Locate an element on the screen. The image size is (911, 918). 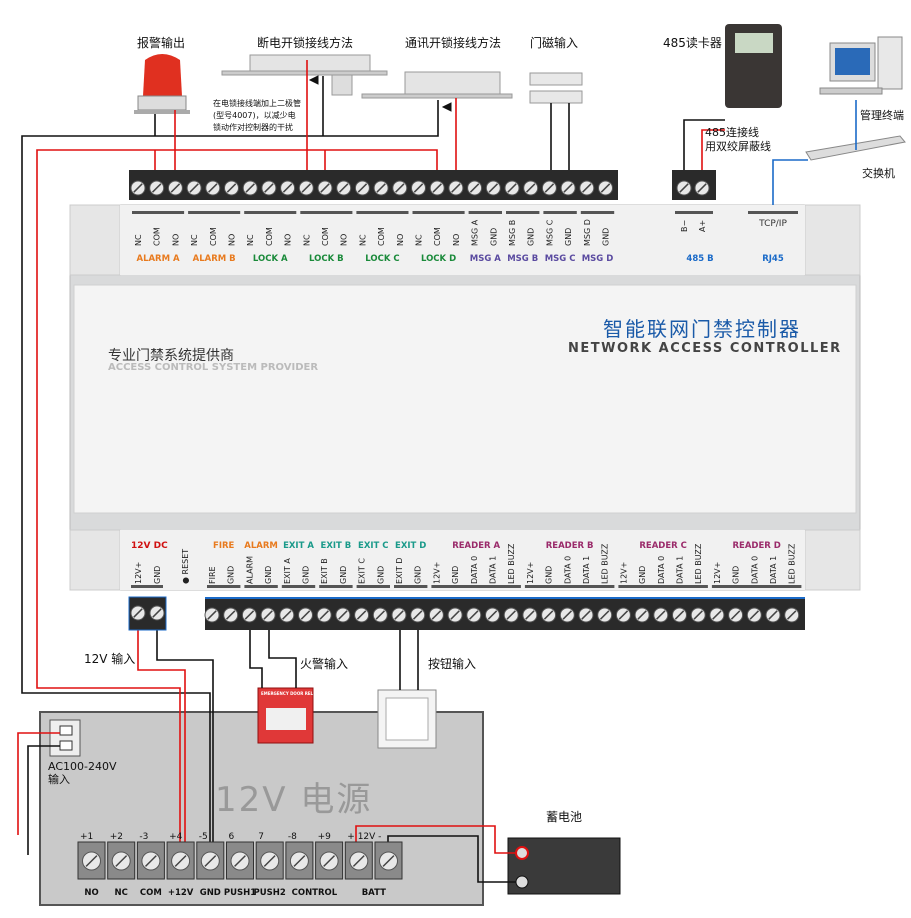
rs485-group-label: 485 B is located at coordinates (699, 259).